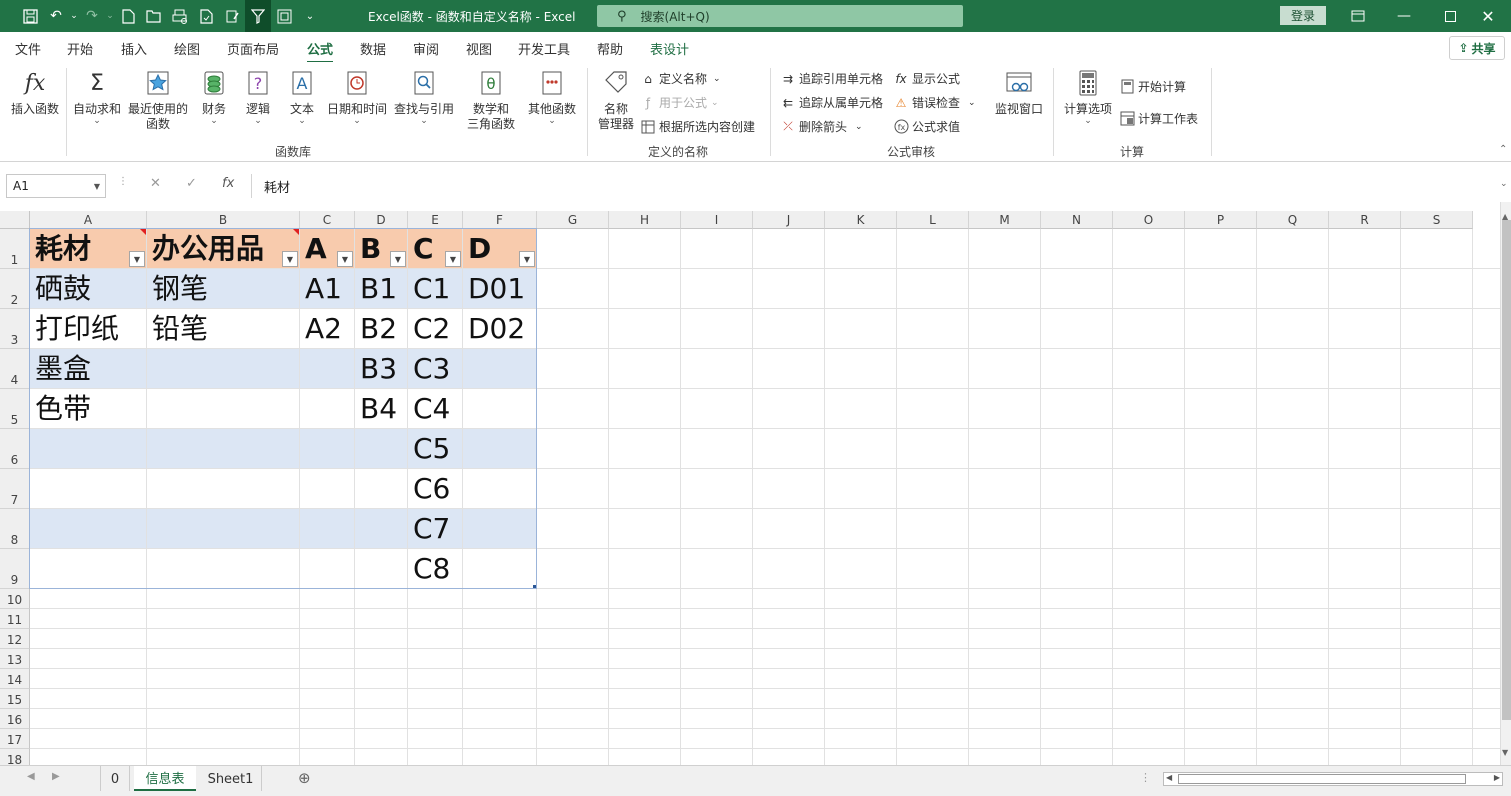 The image size is (1511, 796). Describe the element at coordinates (165, 779) in the screenshot. I see `sheet-tab-info: 信息表` at that location.